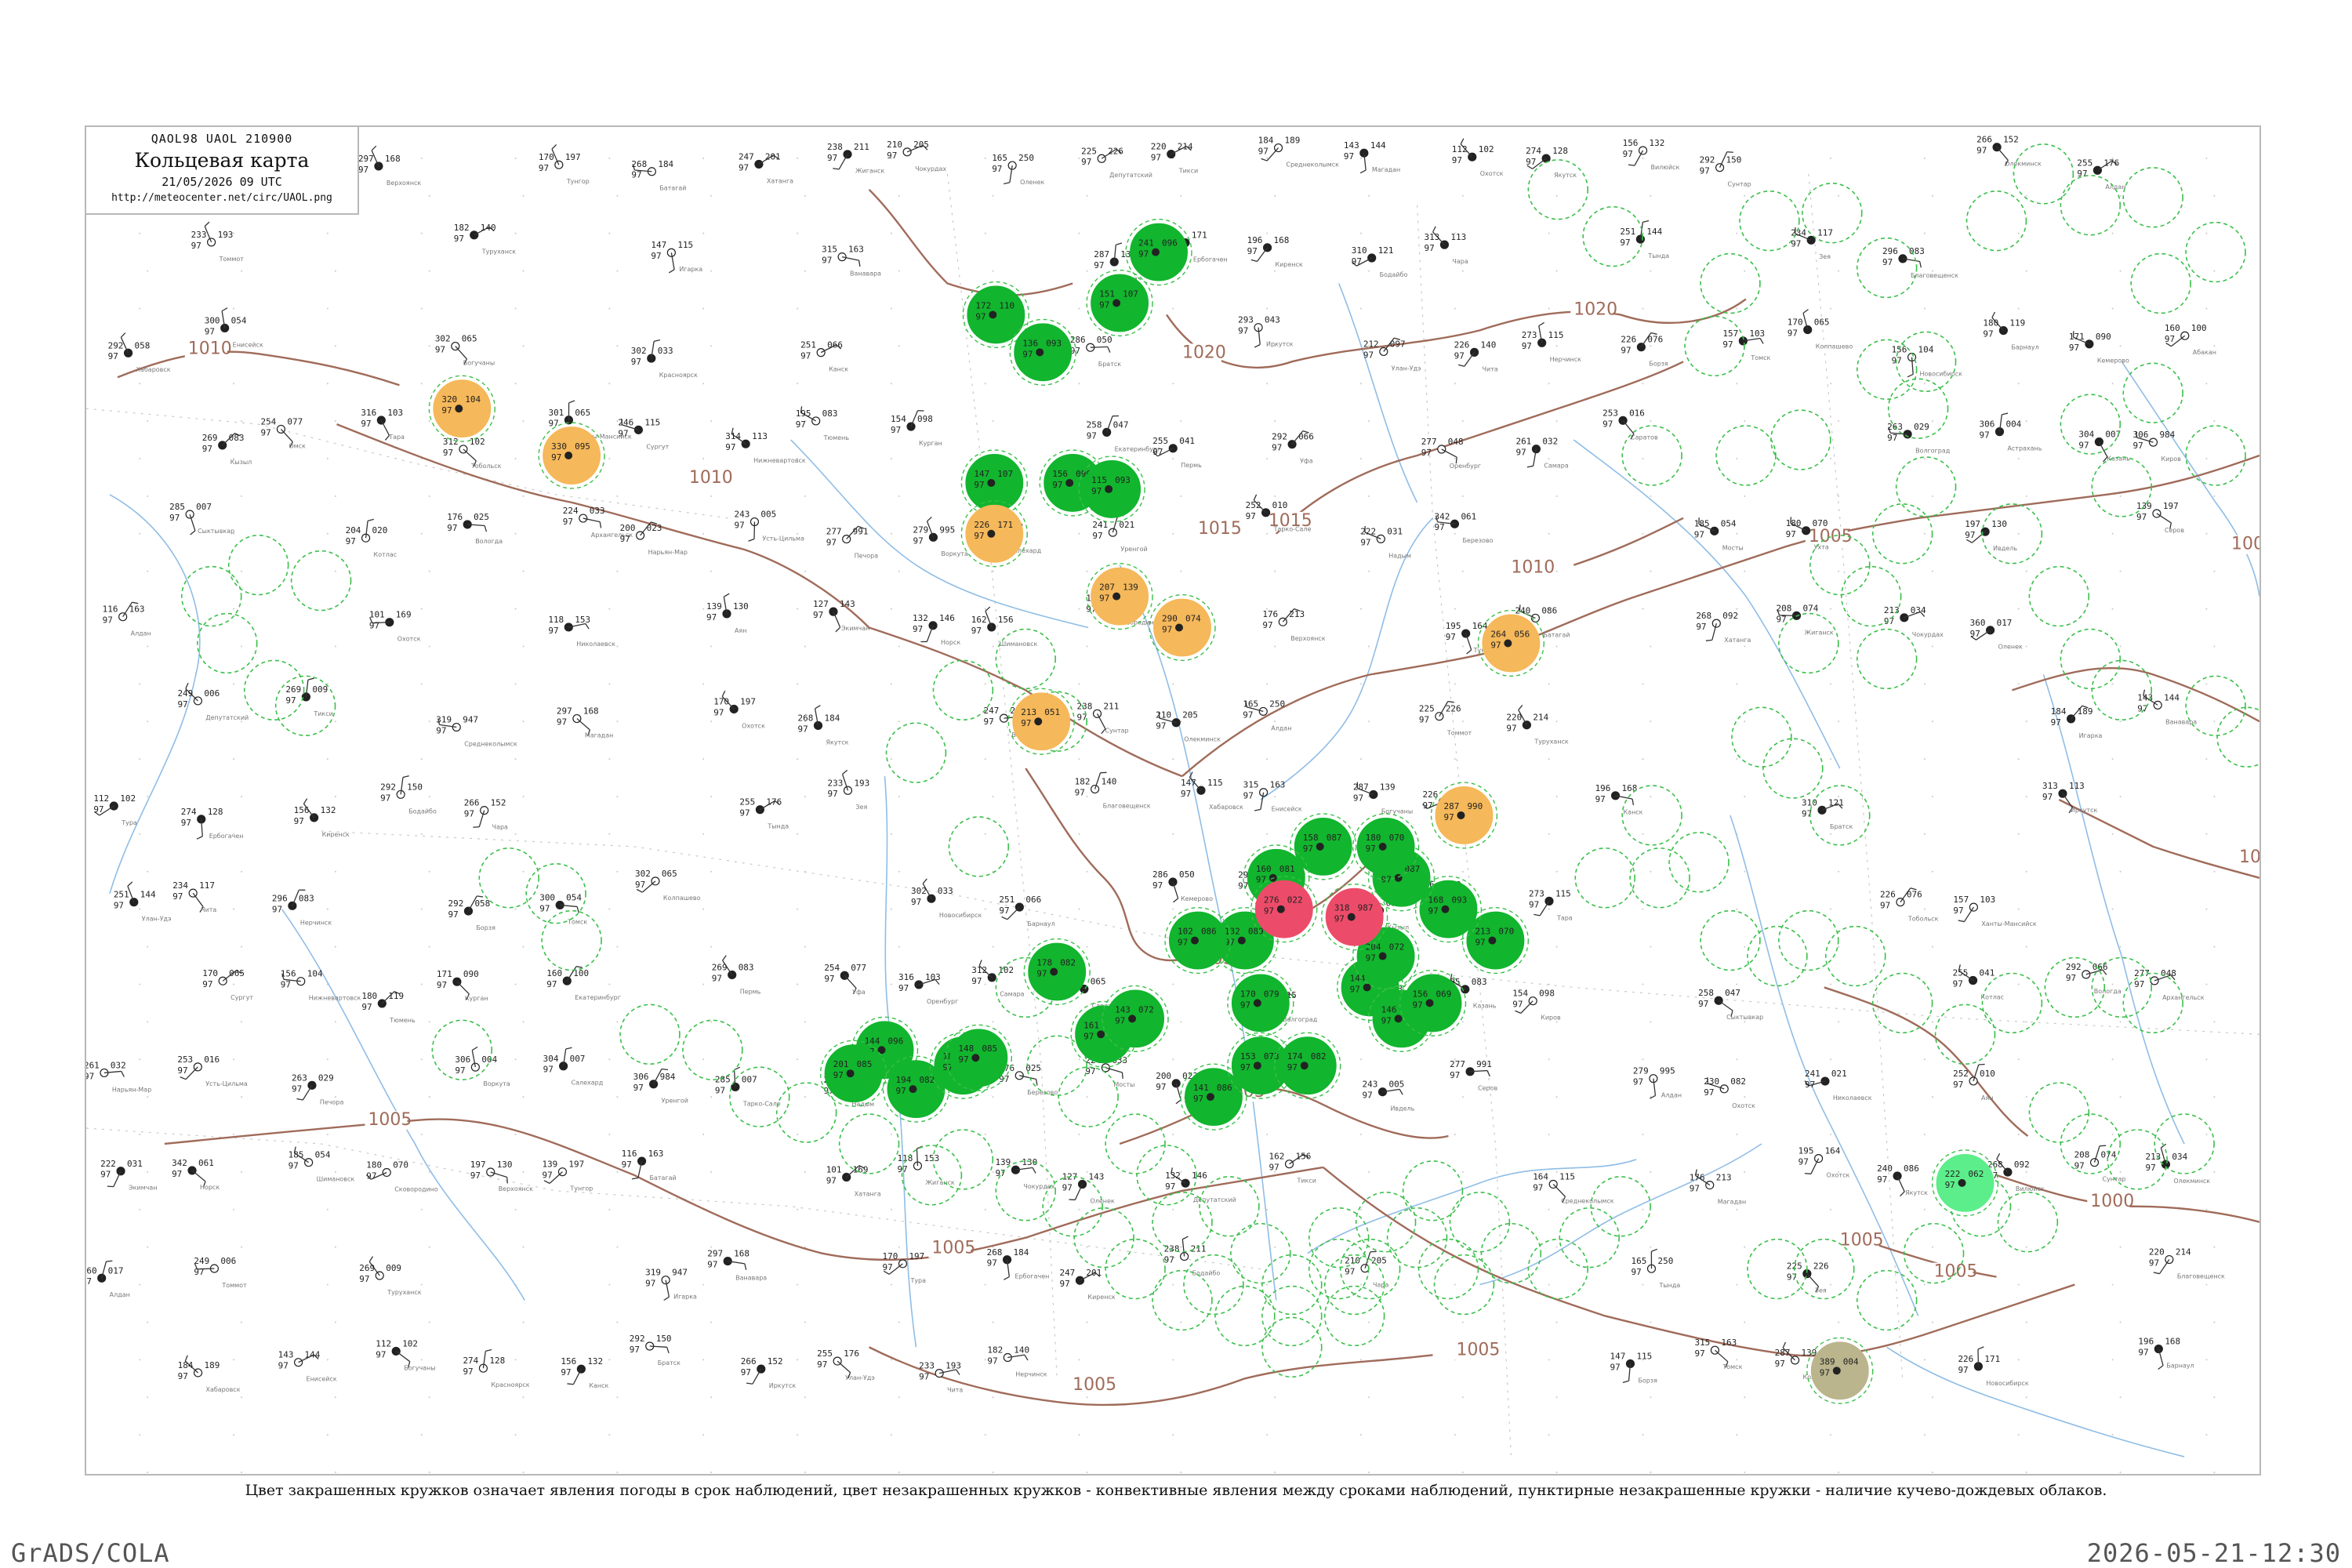 The width and height of the screenshot is (2352, 1568). Describe the element at coordinates (1909, 905) in the screenshot. I see `station-plot: 226 07697Тобольск` at that location.